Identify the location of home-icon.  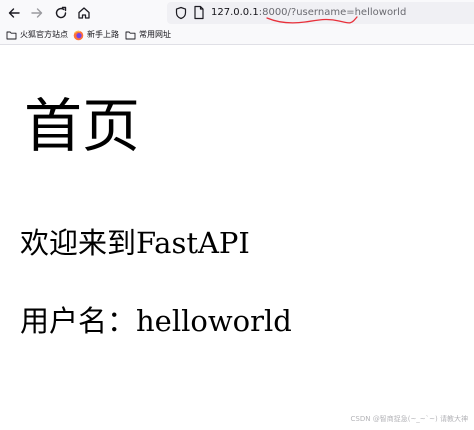
(84, 13).